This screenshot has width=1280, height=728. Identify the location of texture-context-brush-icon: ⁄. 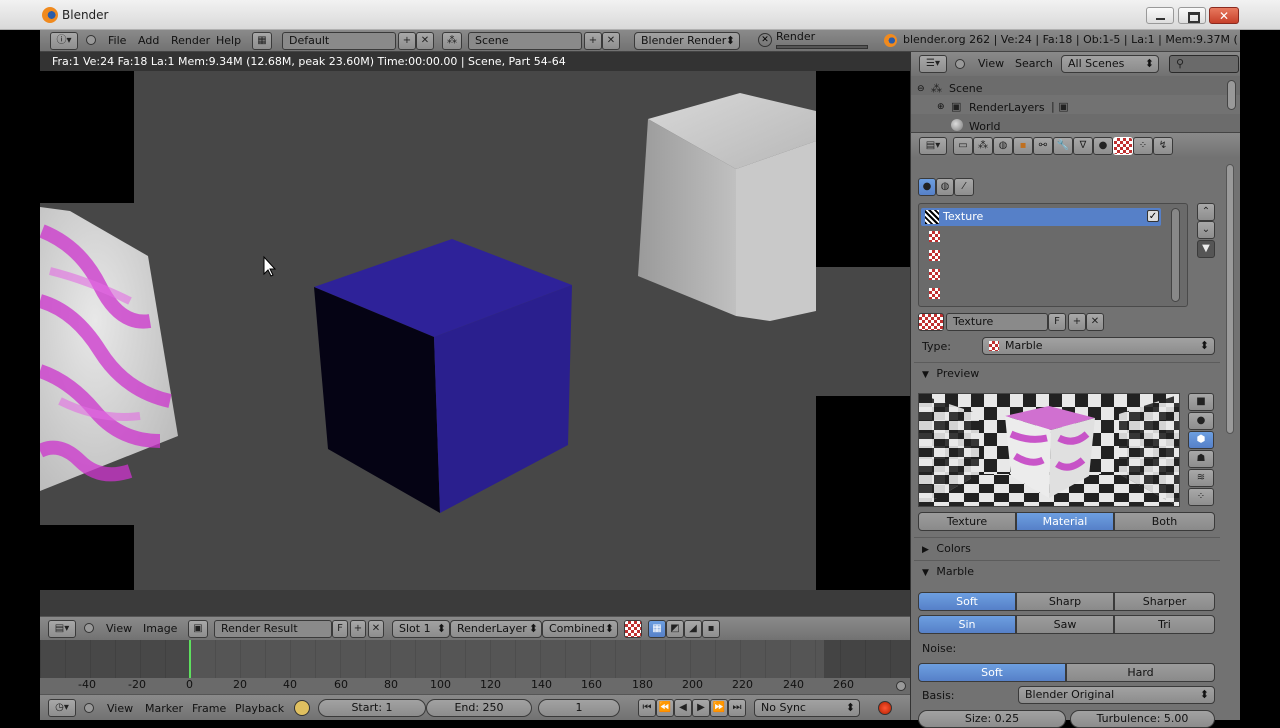
(964, 187).